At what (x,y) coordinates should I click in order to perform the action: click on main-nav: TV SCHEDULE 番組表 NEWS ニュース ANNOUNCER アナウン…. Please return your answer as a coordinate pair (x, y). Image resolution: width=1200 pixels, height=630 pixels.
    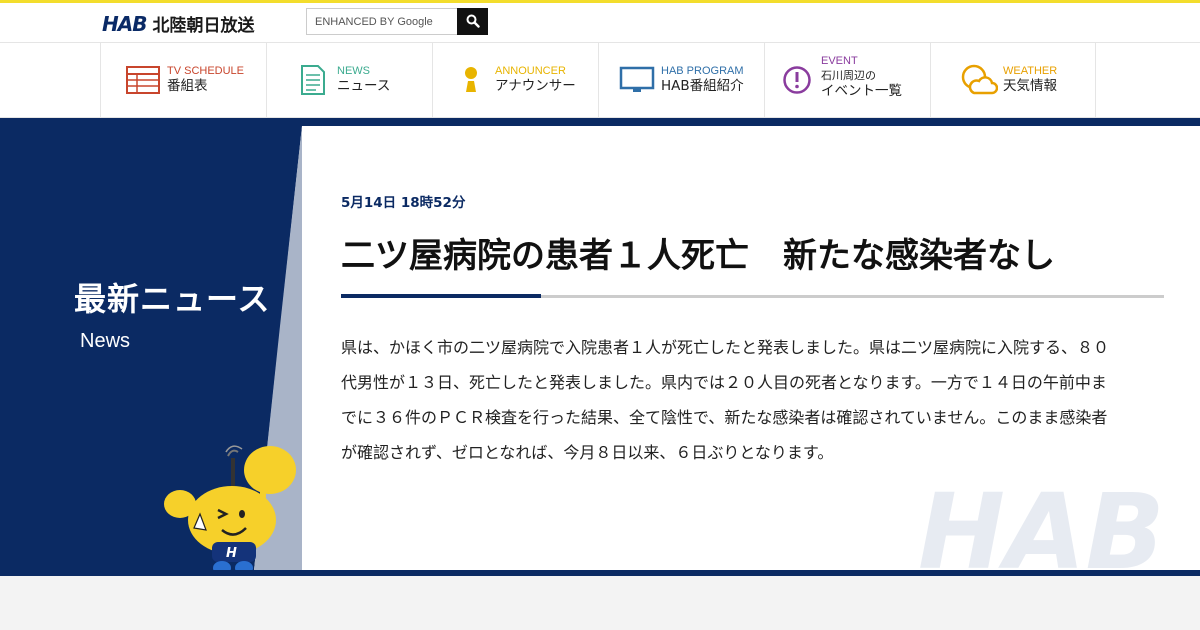
    Looking at the image, I should click on (600, 80).